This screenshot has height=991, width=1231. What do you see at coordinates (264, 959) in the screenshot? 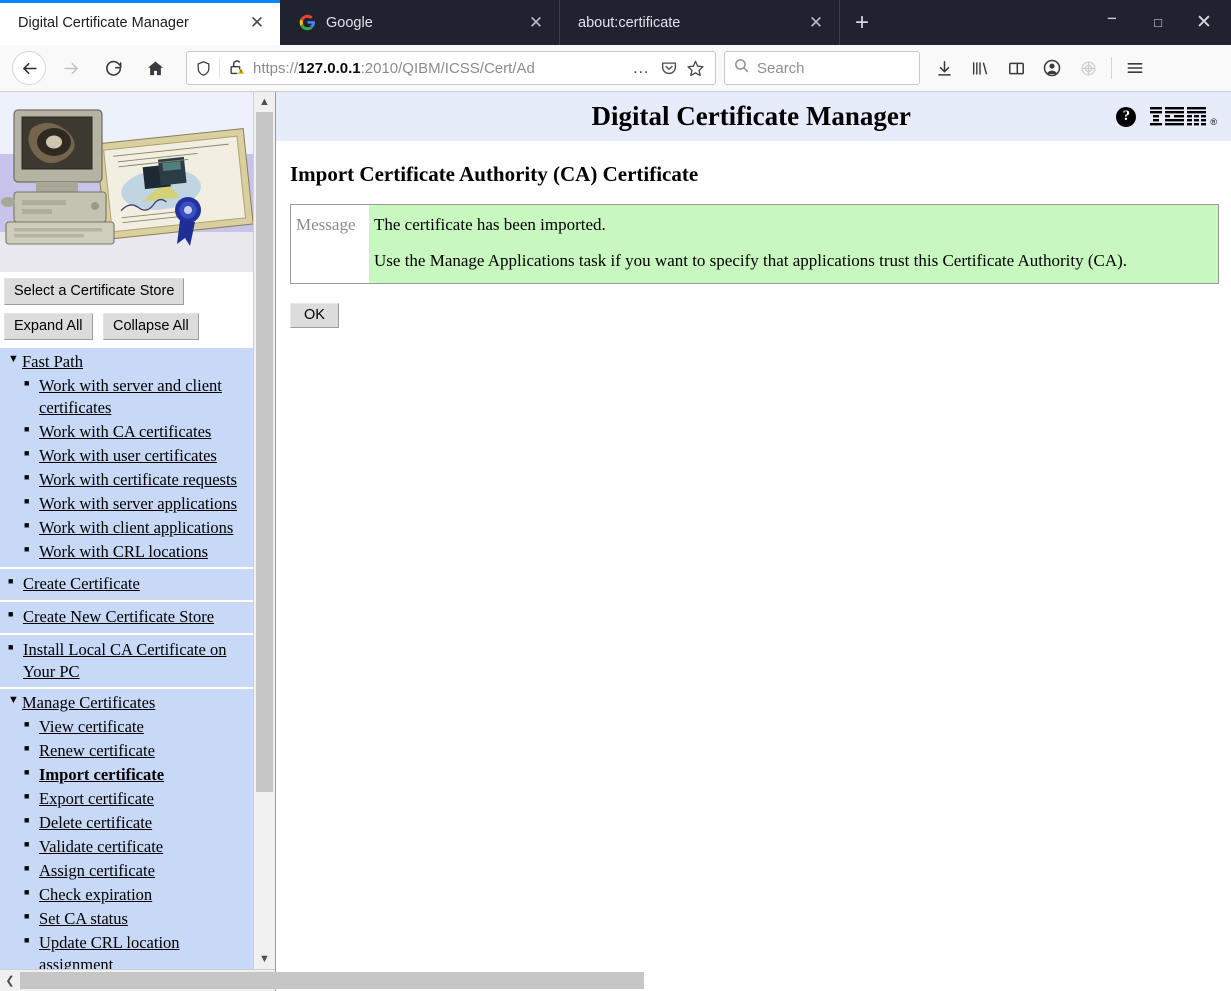
I see `scroll-down-icon: ▼` at bounding box center [264, 959].